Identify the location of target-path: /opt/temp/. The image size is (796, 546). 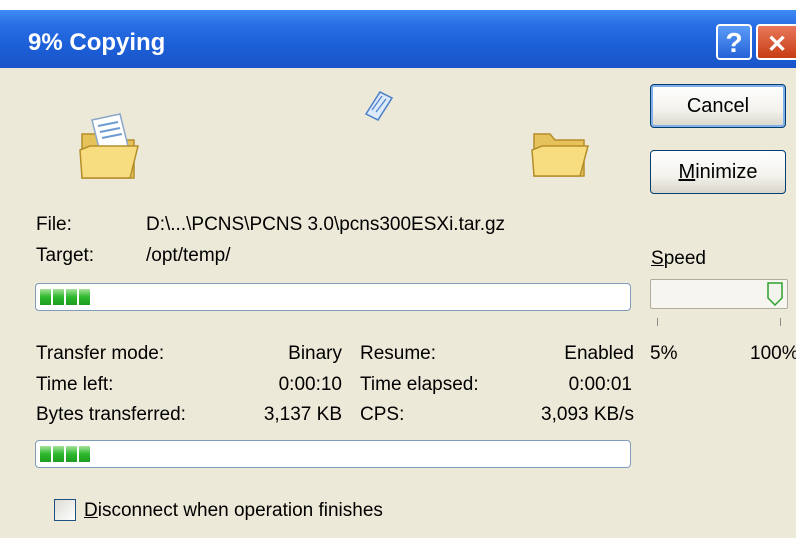
(188, 255).